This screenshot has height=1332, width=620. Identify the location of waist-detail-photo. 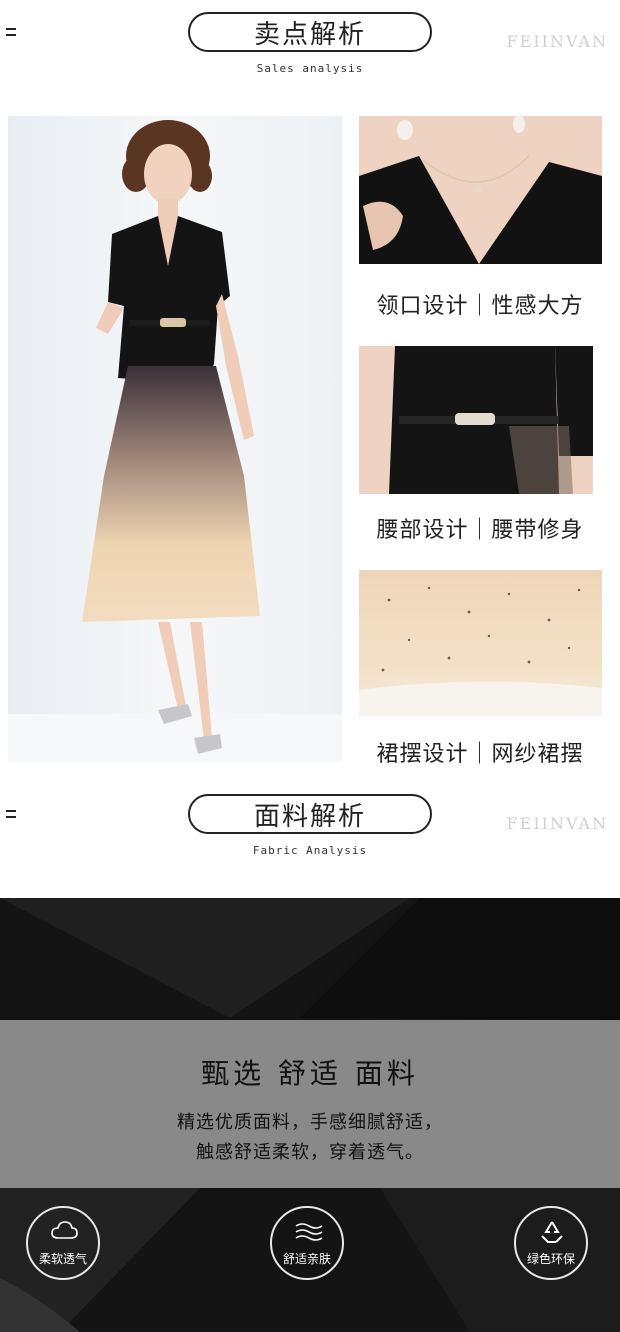
(476, 420).